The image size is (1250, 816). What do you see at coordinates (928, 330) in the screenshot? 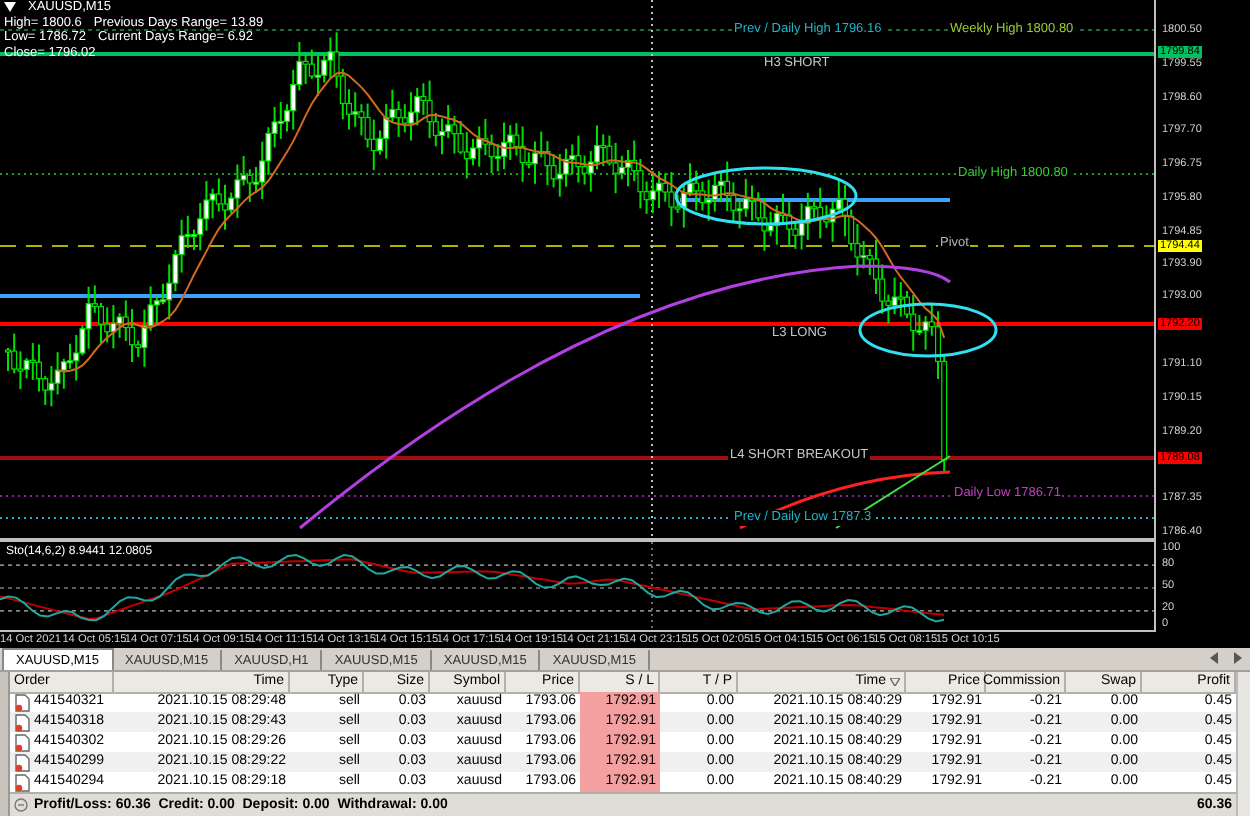
I see `highlight-ellipse` at bounding box center [928, 330].